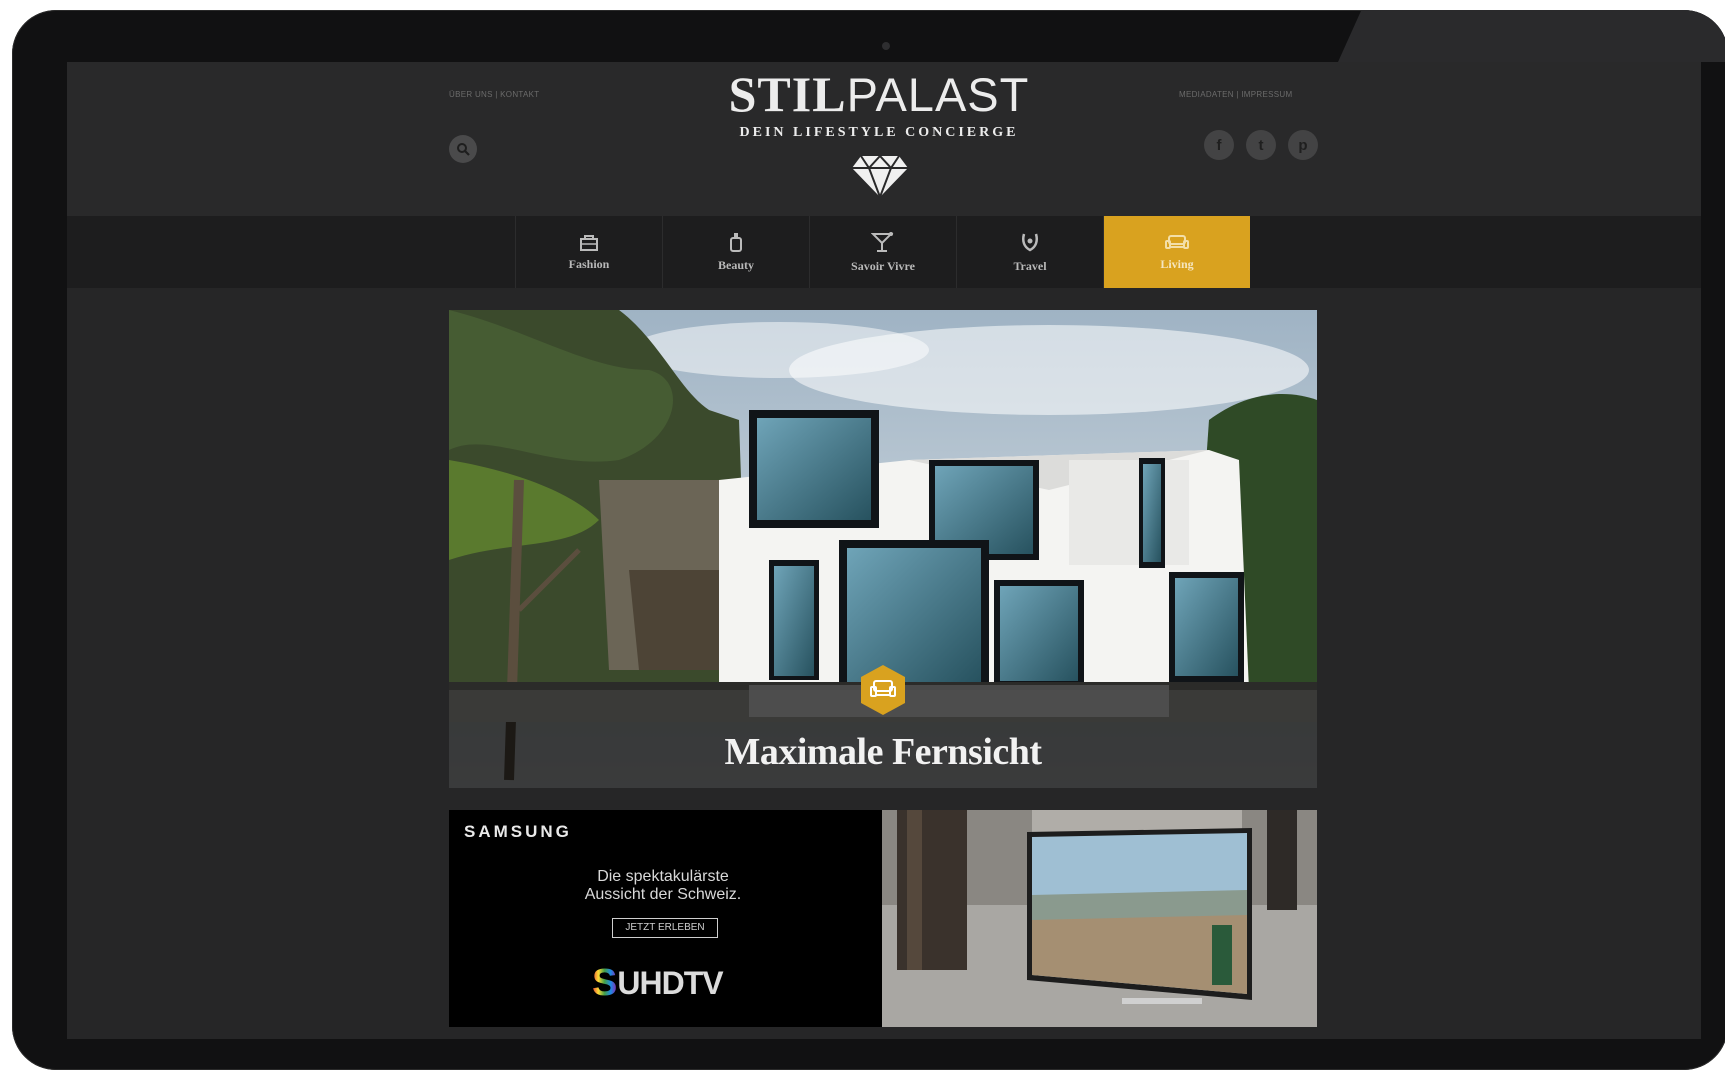  I want to click on ad-brand-logo: SAMSUNG, so click(518, 831).